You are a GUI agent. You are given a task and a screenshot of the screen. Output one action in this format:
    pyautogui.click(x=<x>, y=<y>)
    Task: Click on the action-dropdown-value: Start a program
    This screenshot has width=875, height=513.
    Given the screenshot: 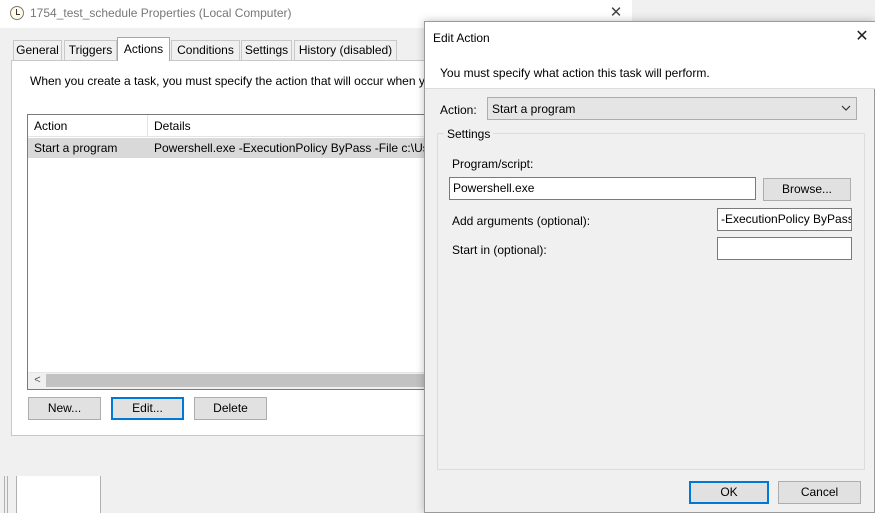 What is the action you would take?
    pyautogui.click(x=534, y=109)
    